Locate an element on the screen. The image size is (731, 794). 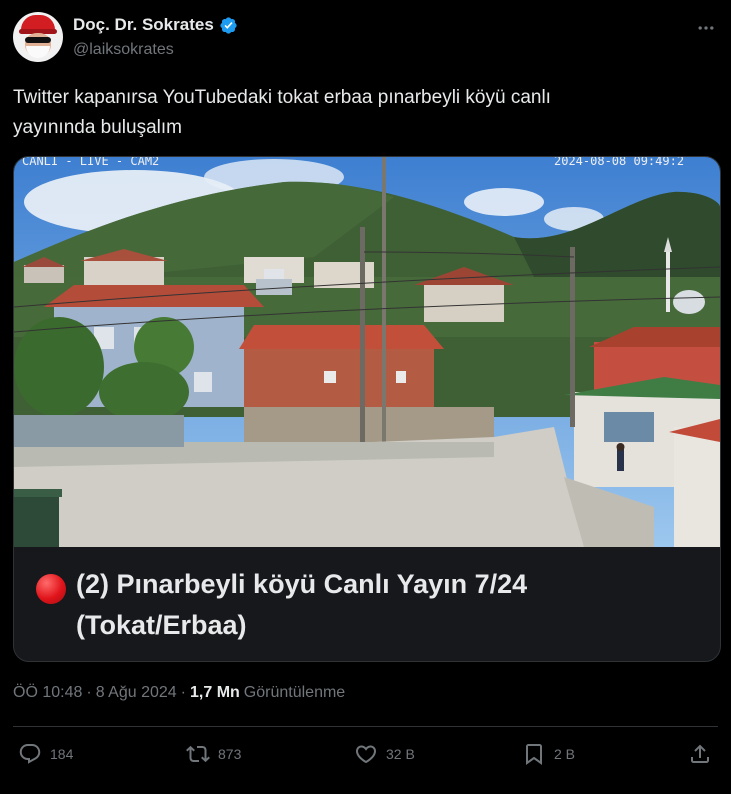
repost-count: 873 is located at coordinates (230, 754).